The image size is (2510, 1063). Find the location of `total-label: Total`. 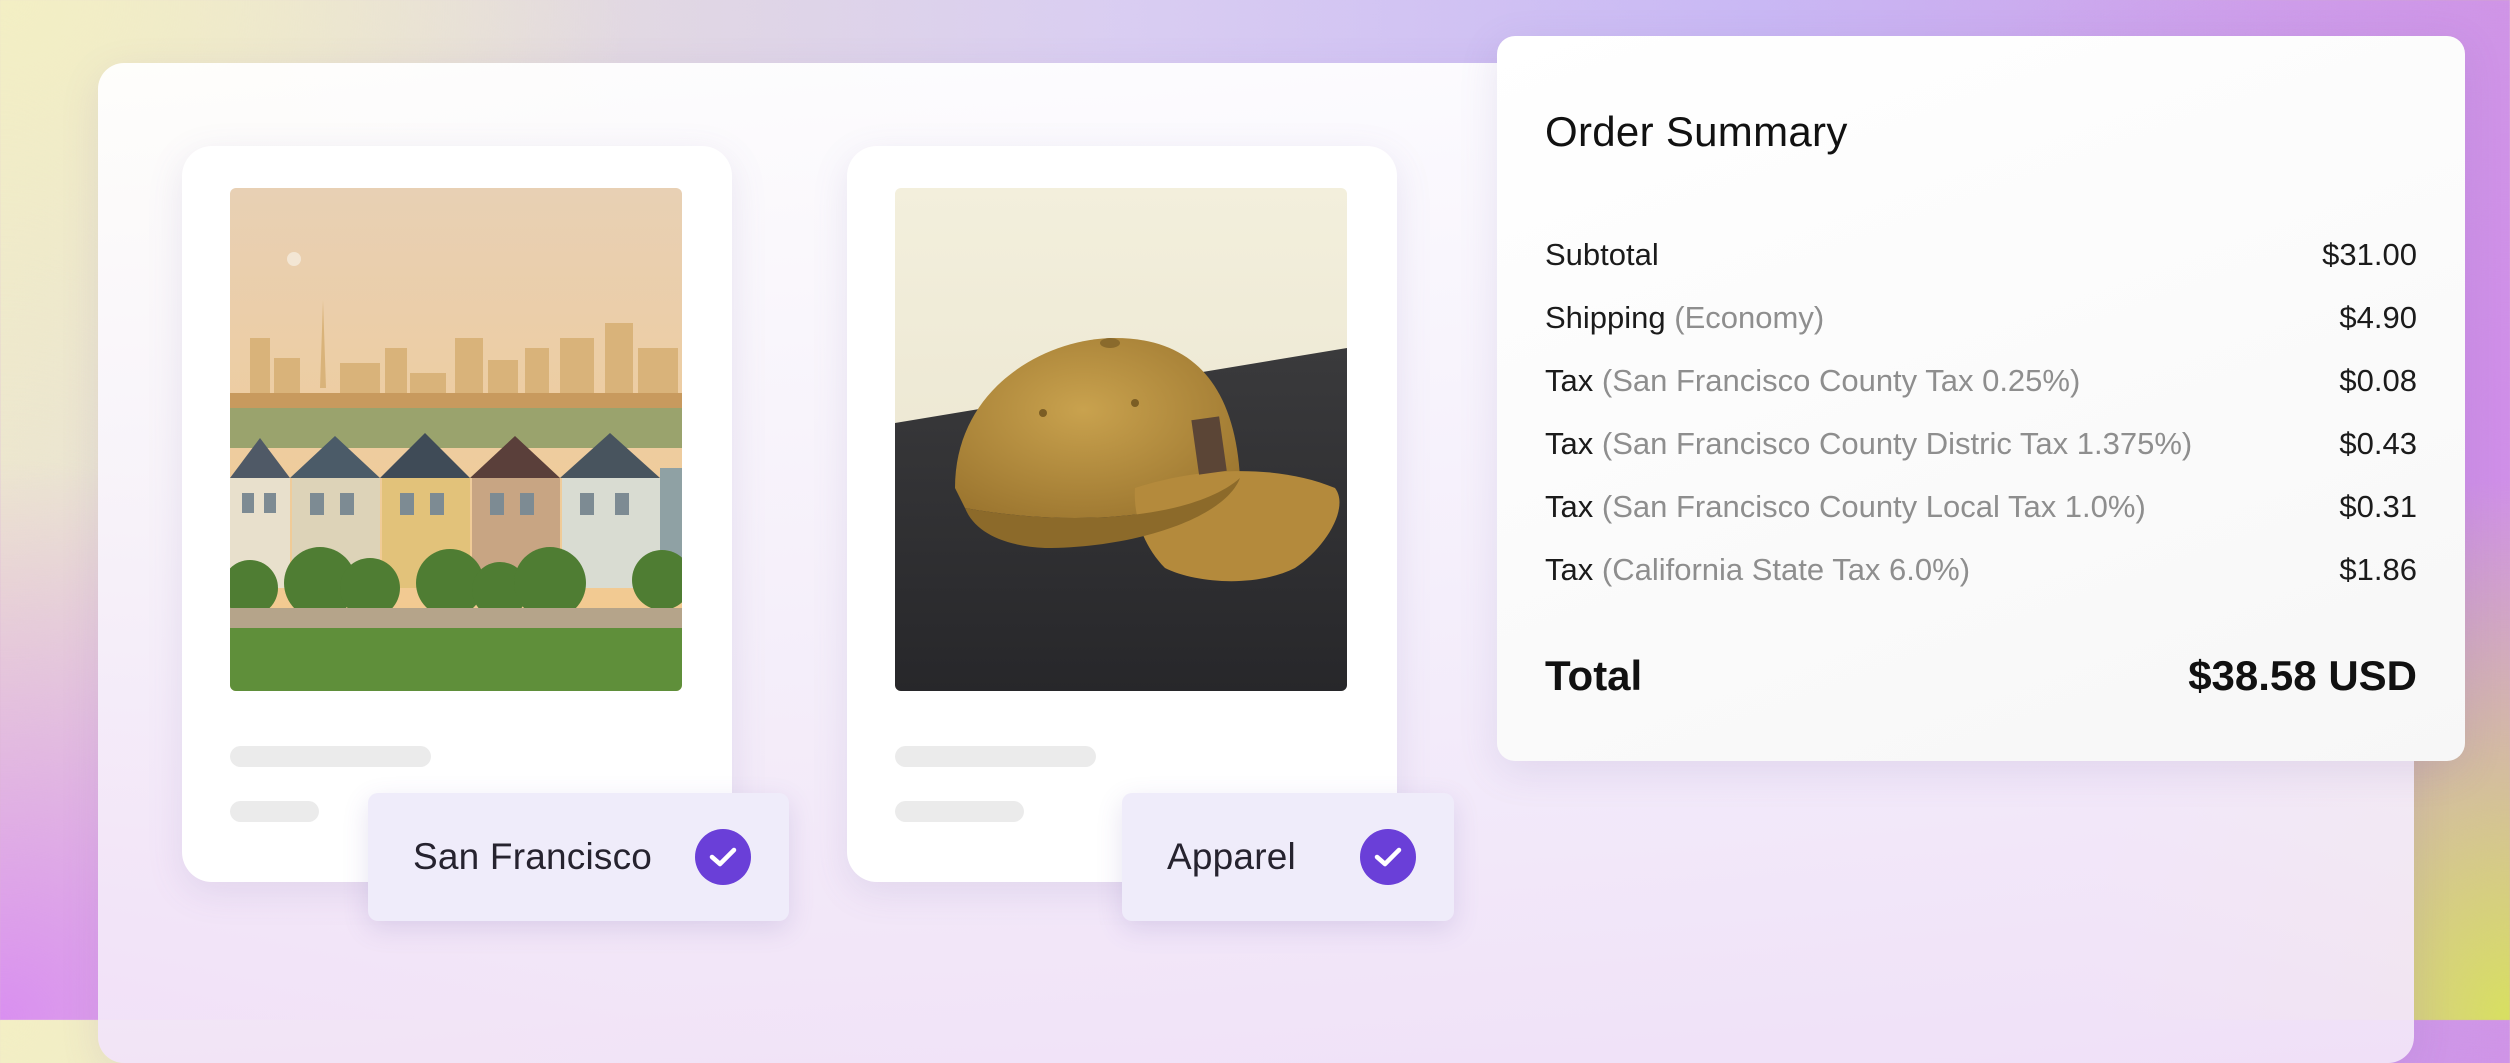

total-label: Total is located at coordinates (1594, 675).